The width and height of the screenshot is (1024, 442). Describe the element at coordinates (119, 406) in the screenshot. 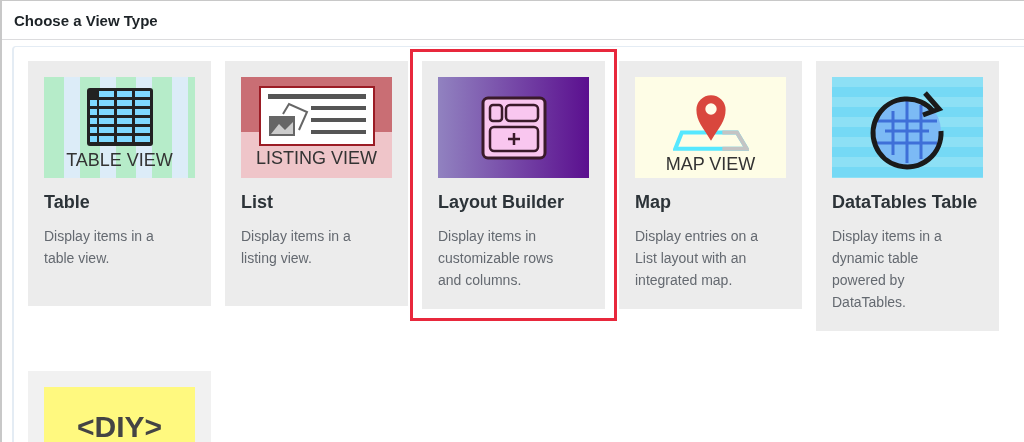

I see `view-type-card: <DIY>` at that location.